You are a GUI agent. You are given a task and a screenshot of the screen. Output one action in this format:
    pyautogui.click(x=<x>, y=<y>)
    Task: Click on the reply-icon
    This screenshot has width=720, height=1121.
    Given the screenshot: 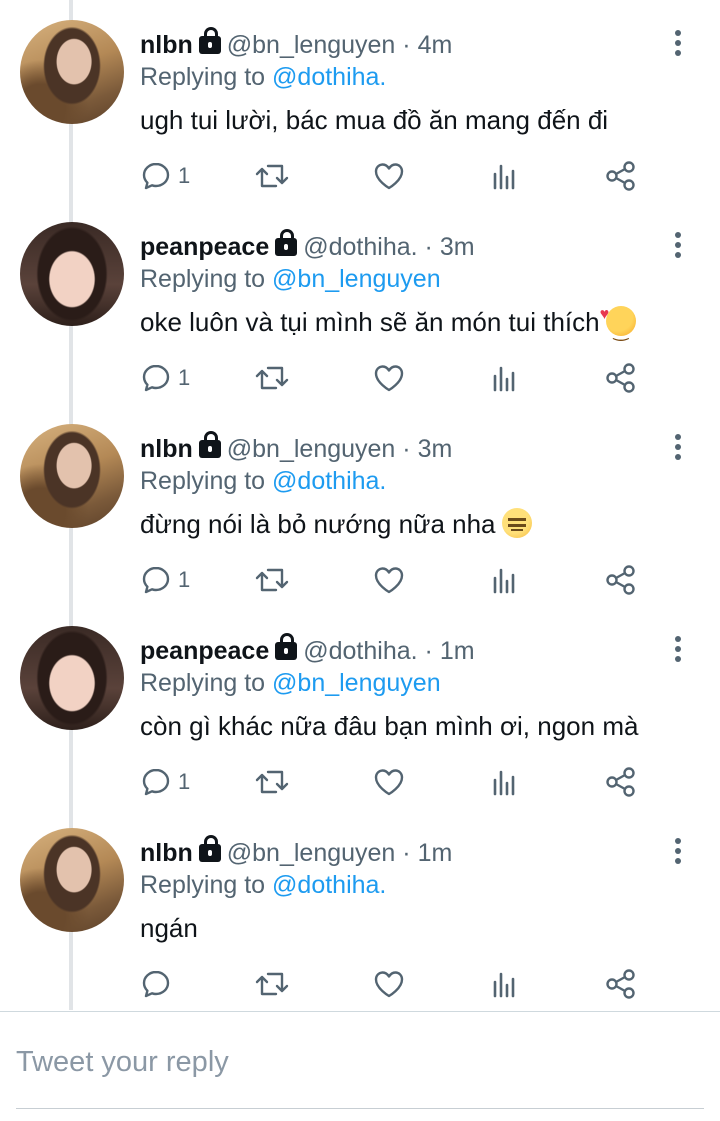 What is the action you would take?
    pyautogui.click(x=156, y=378)
    